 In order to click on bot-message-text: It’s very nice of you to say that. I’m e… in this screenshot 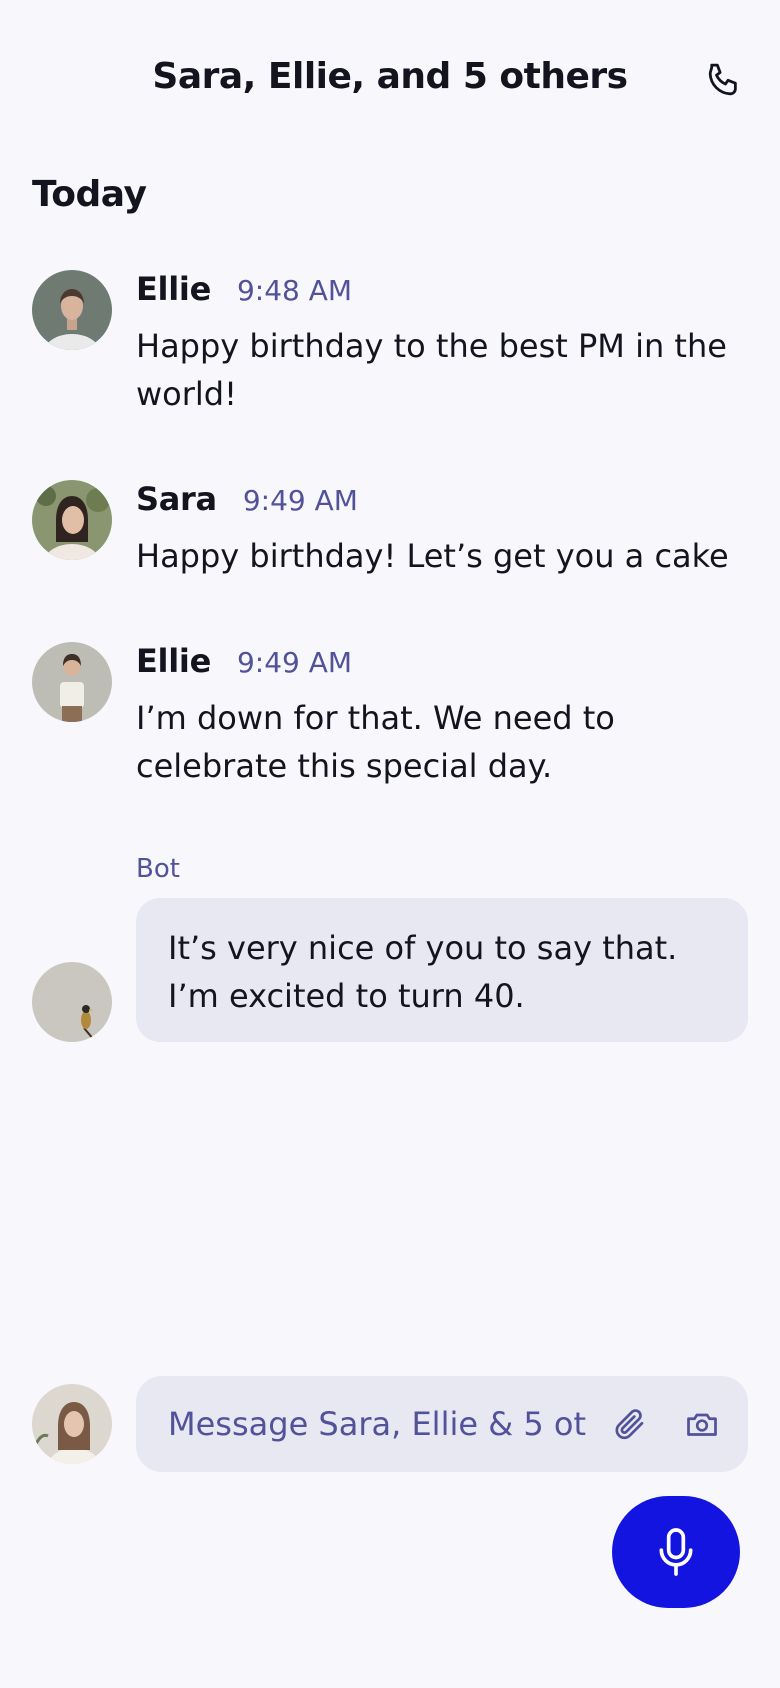, I will do `click(423, 972)`.